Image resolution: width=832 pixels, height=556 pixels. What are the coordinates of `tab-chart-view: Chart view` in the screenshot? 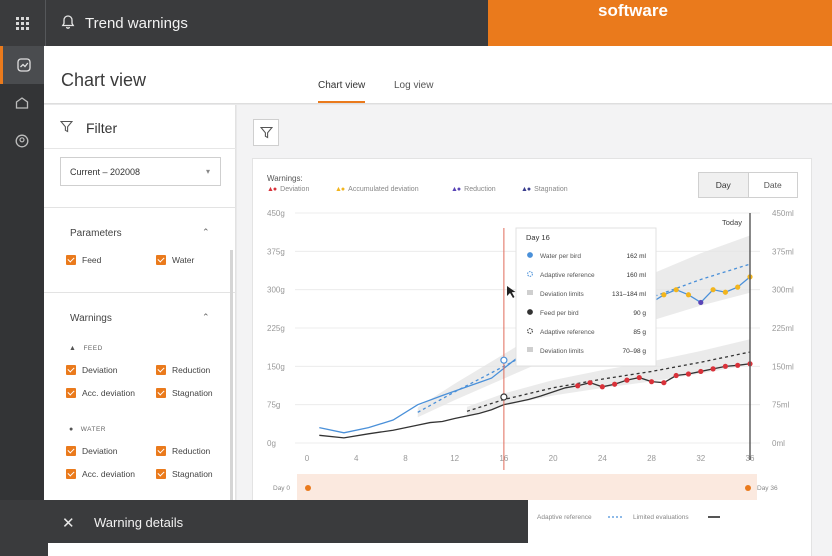 It's located at (342, 91).